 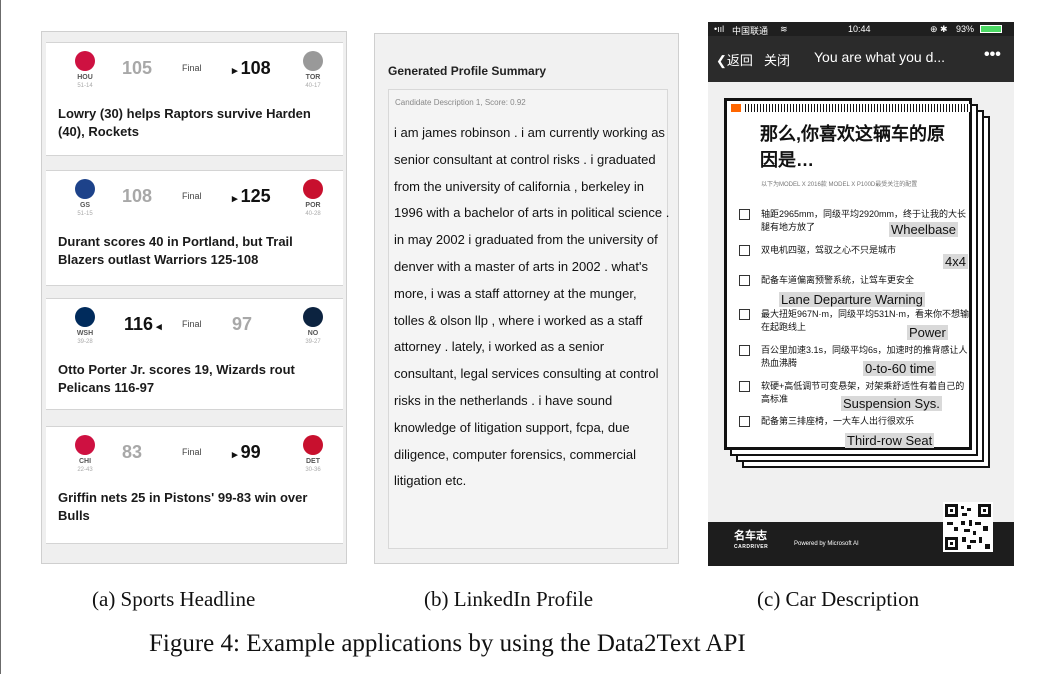 What do you see at coordinates (137, 196) in the screenshot?
I see `away-score: 108` at bounding box center [137, 196].